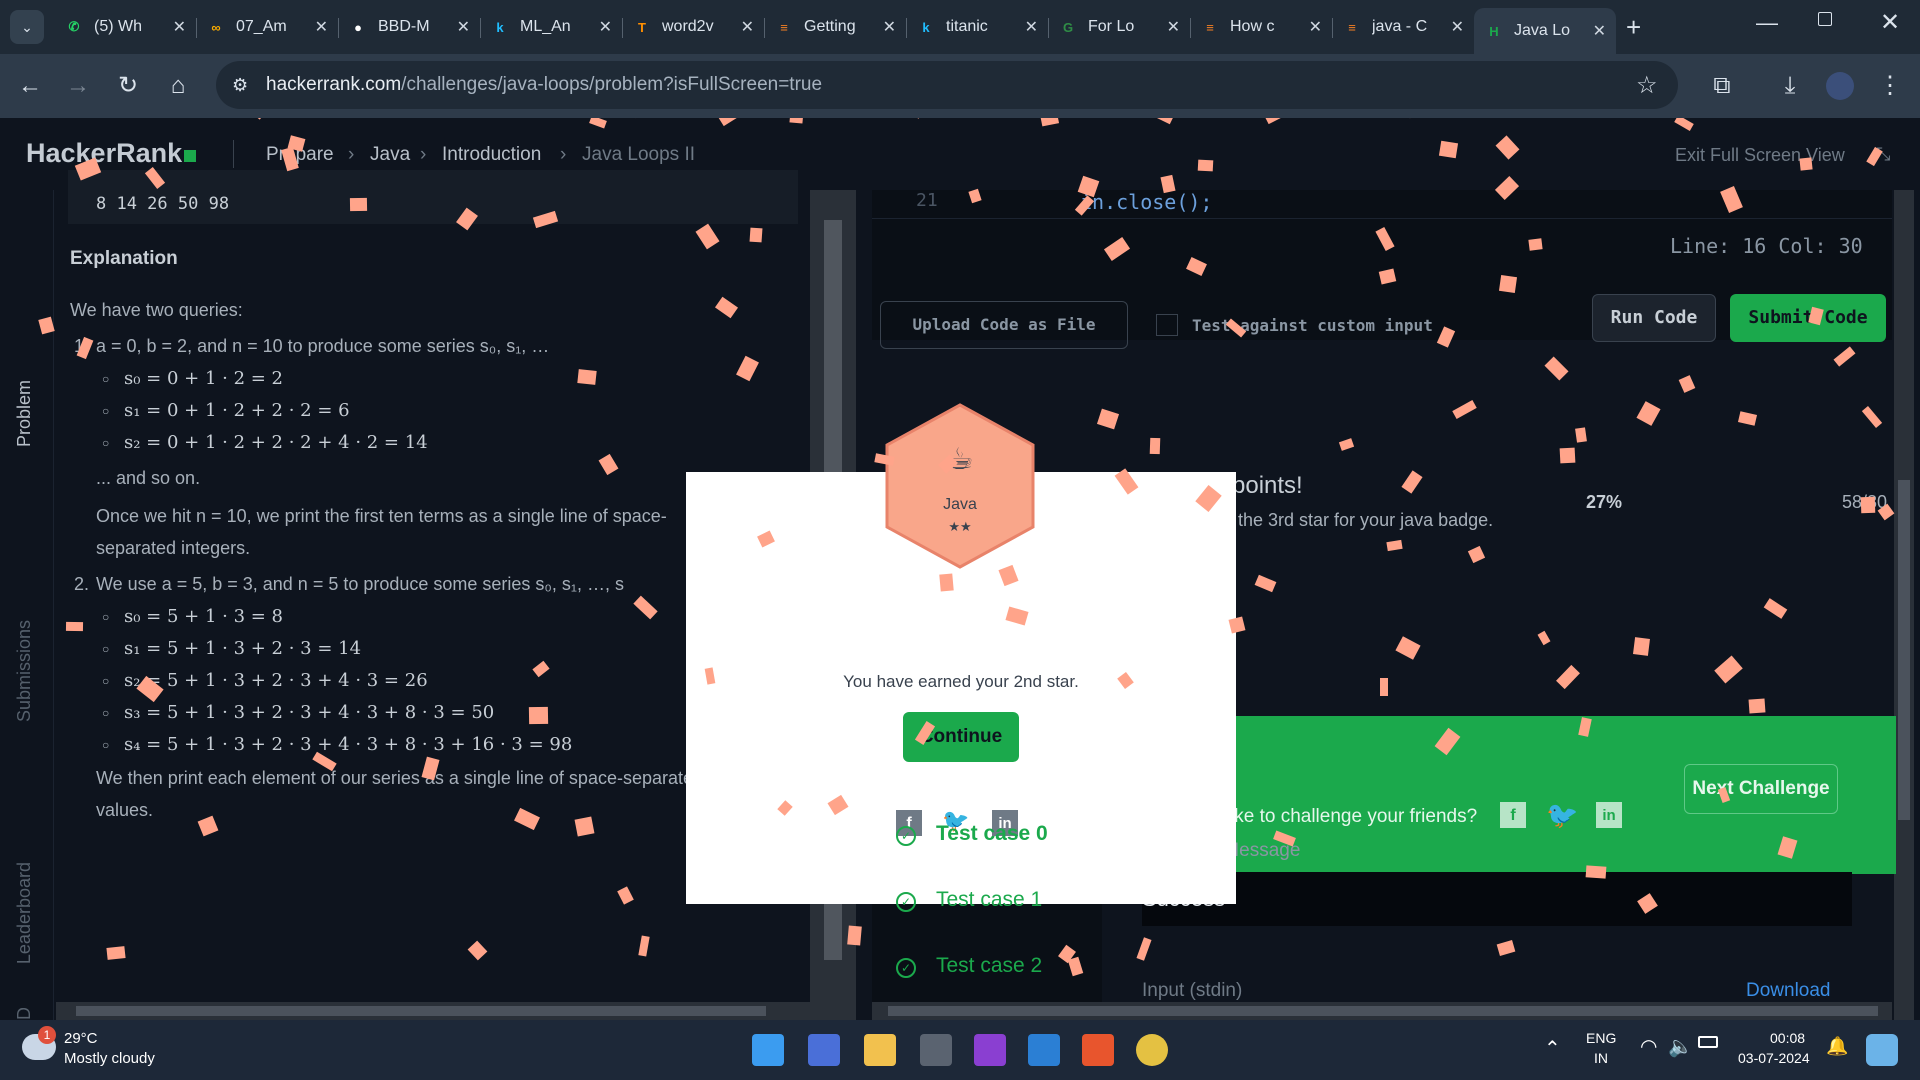 The height and width of the screenshot is (1080, 1920). What do you see at coordinates (1513, 815) in the screenshot?
I see `facebook-icon: f` at bounding box center [1513, 815].